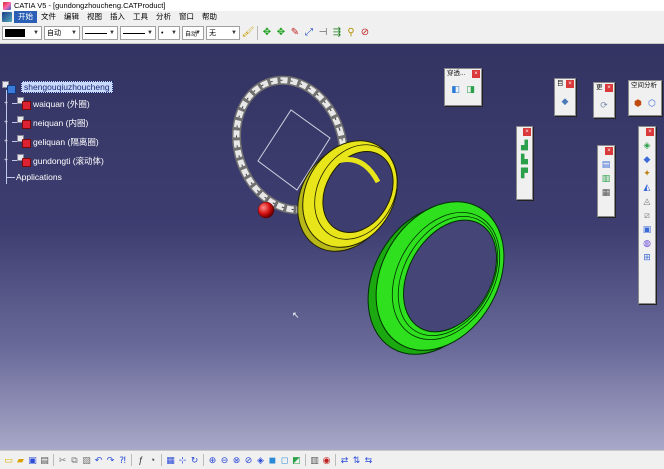  I want to click on tool-icon: ◭, so click(647, 187).